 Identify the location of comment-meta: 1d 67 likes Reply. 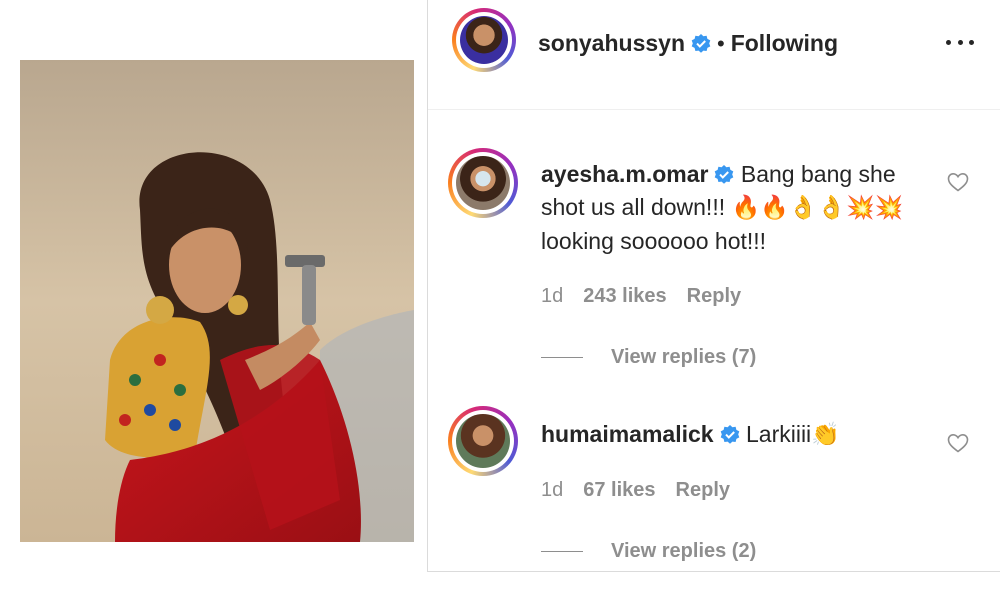
(635, 490).